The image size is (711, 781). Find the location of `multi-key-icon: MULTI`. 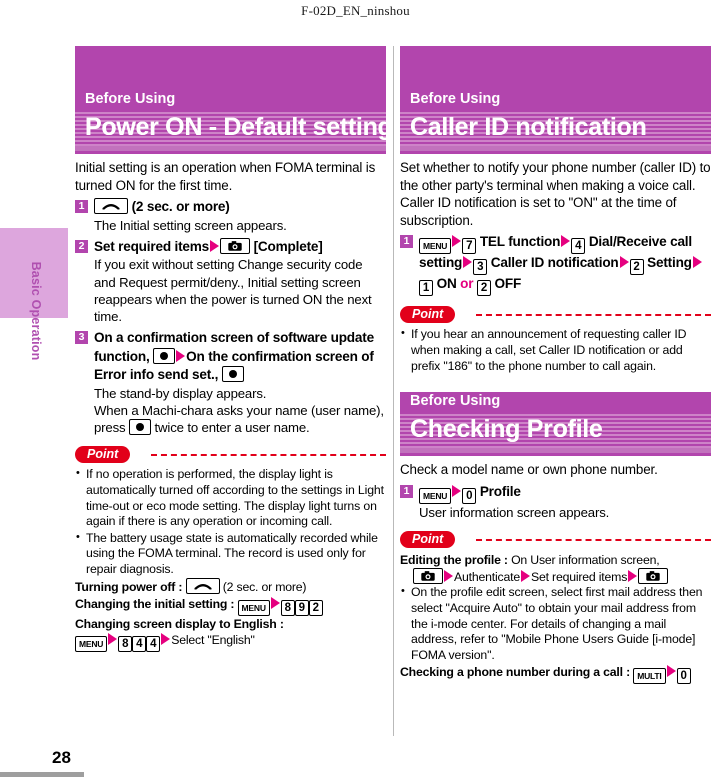

multi-key-icon: MULTI is located at coordinates (649, 676).